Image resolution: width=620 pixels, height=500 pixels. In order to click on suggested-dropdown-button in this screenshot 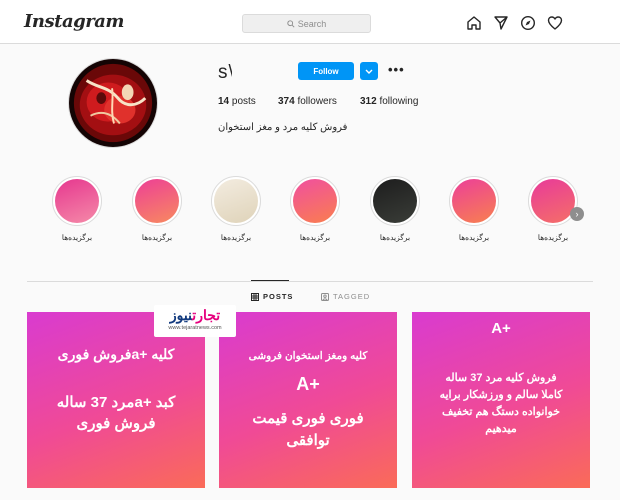, I will do `click(369, 71)`.